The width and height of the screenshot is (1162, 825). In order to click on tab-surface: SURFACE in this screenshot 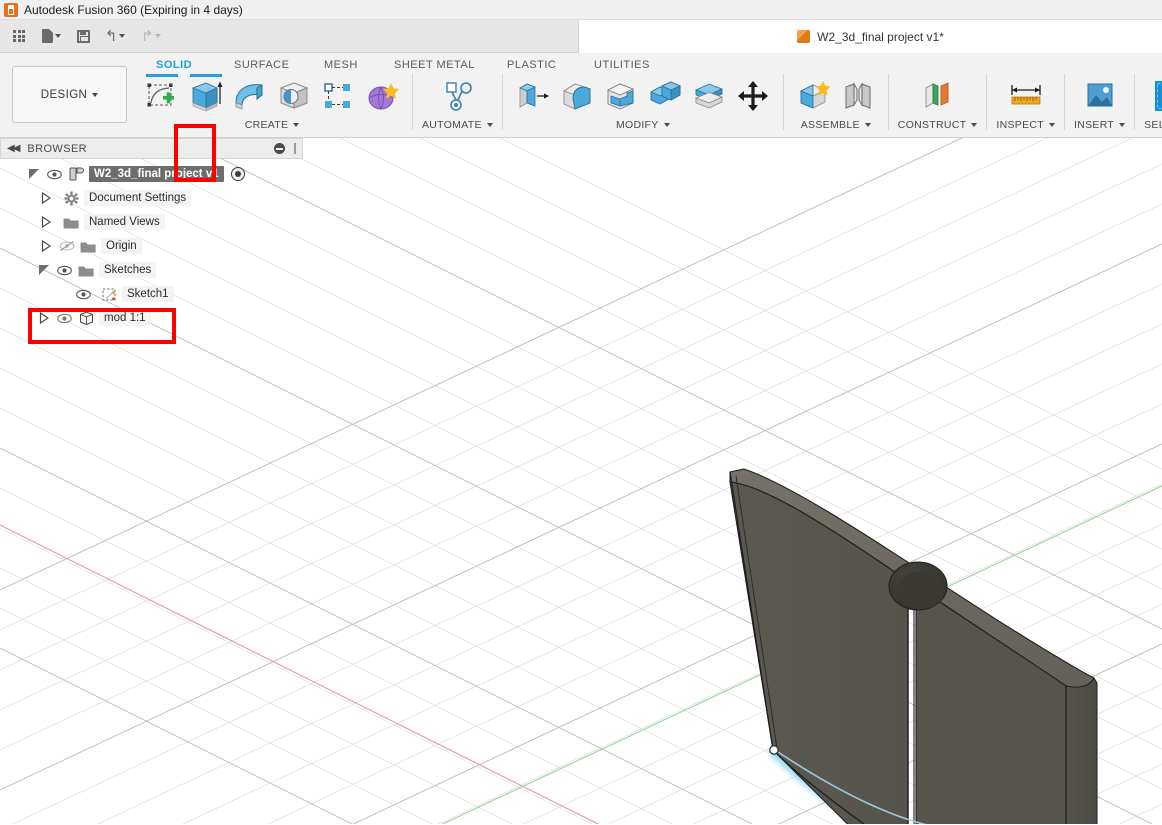, I will do `click(261, 65)`.